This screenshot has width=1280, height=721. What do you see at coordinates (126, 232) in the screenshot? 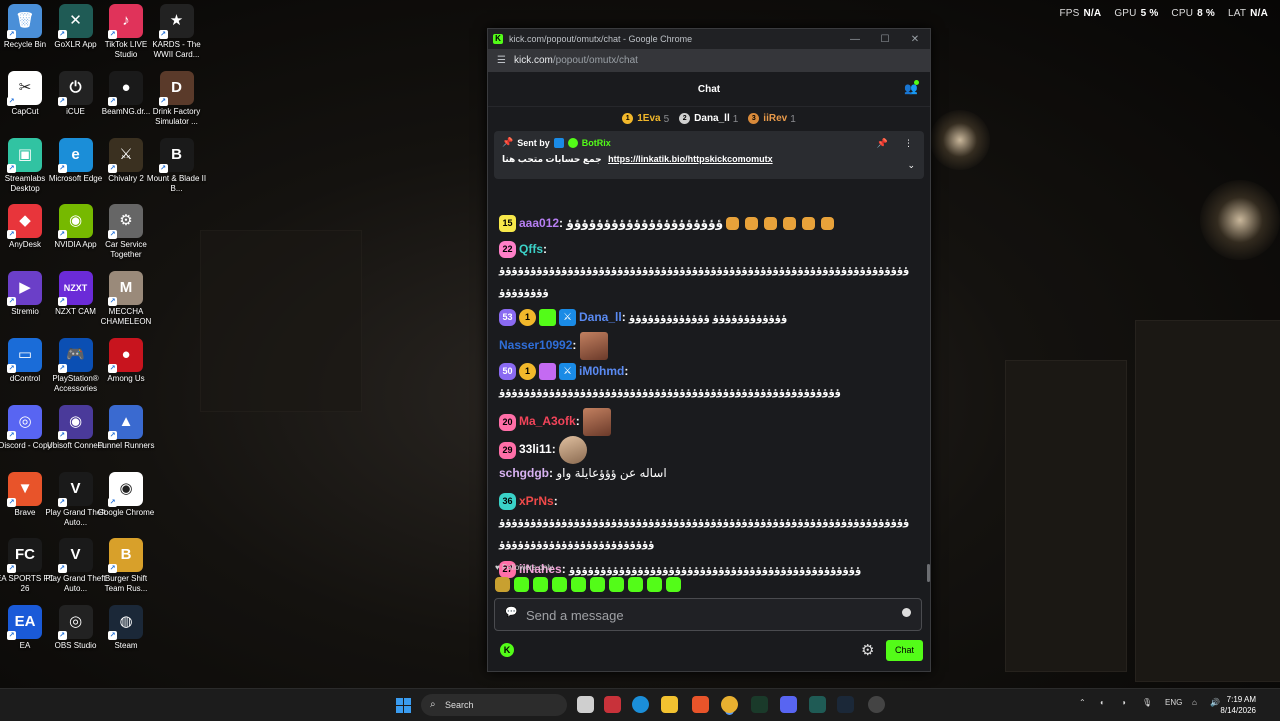
I see `desktop-shortcut: ⚙ ↗ Car Service Together` at bounding box center [126, 232].